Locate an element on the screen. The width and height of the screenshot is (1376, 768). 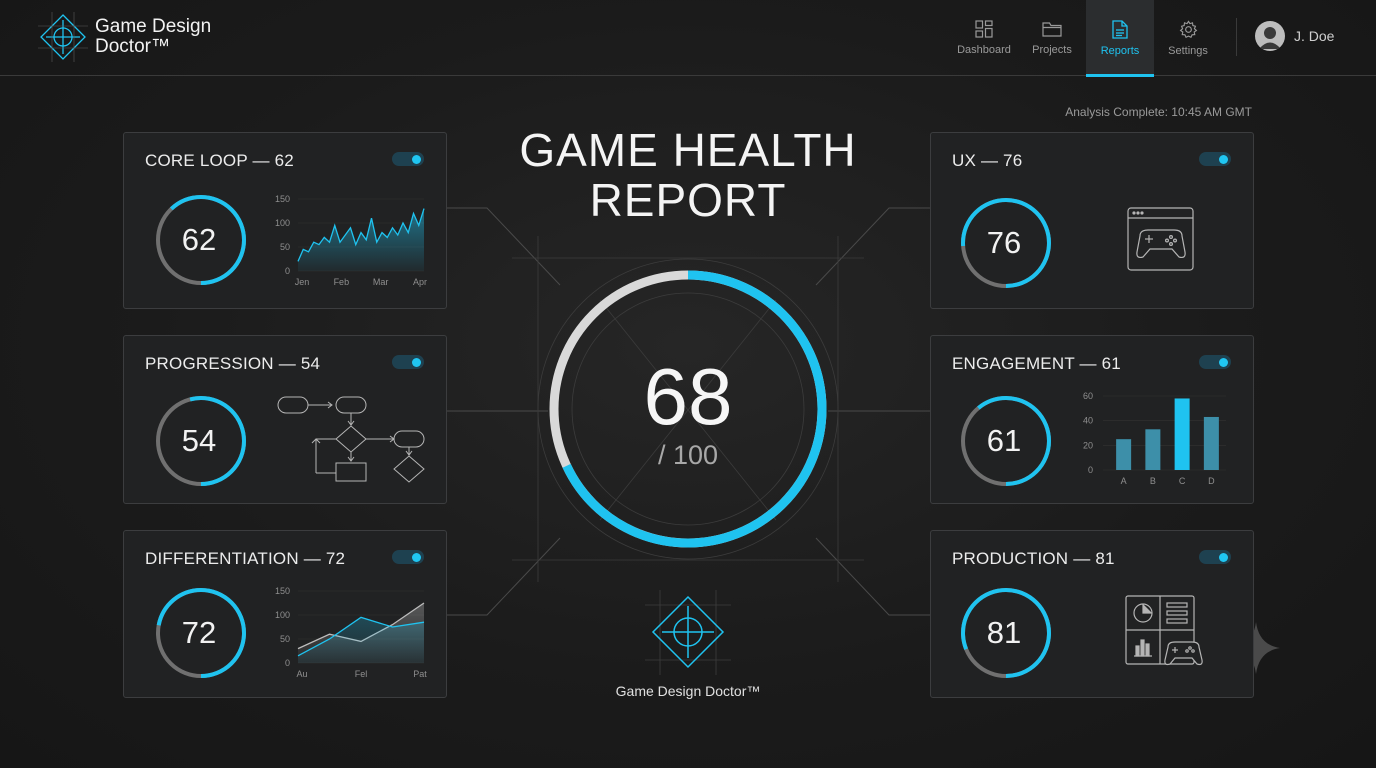
x-tick-label: B is located at coordinates (1153, 481).